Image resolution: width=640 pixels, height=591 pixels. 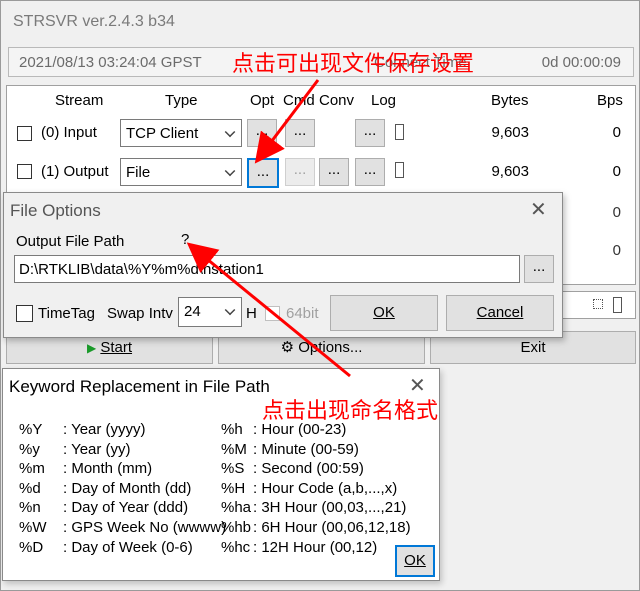 I want to click on arrow-to-help, so click(x=268, y=310).